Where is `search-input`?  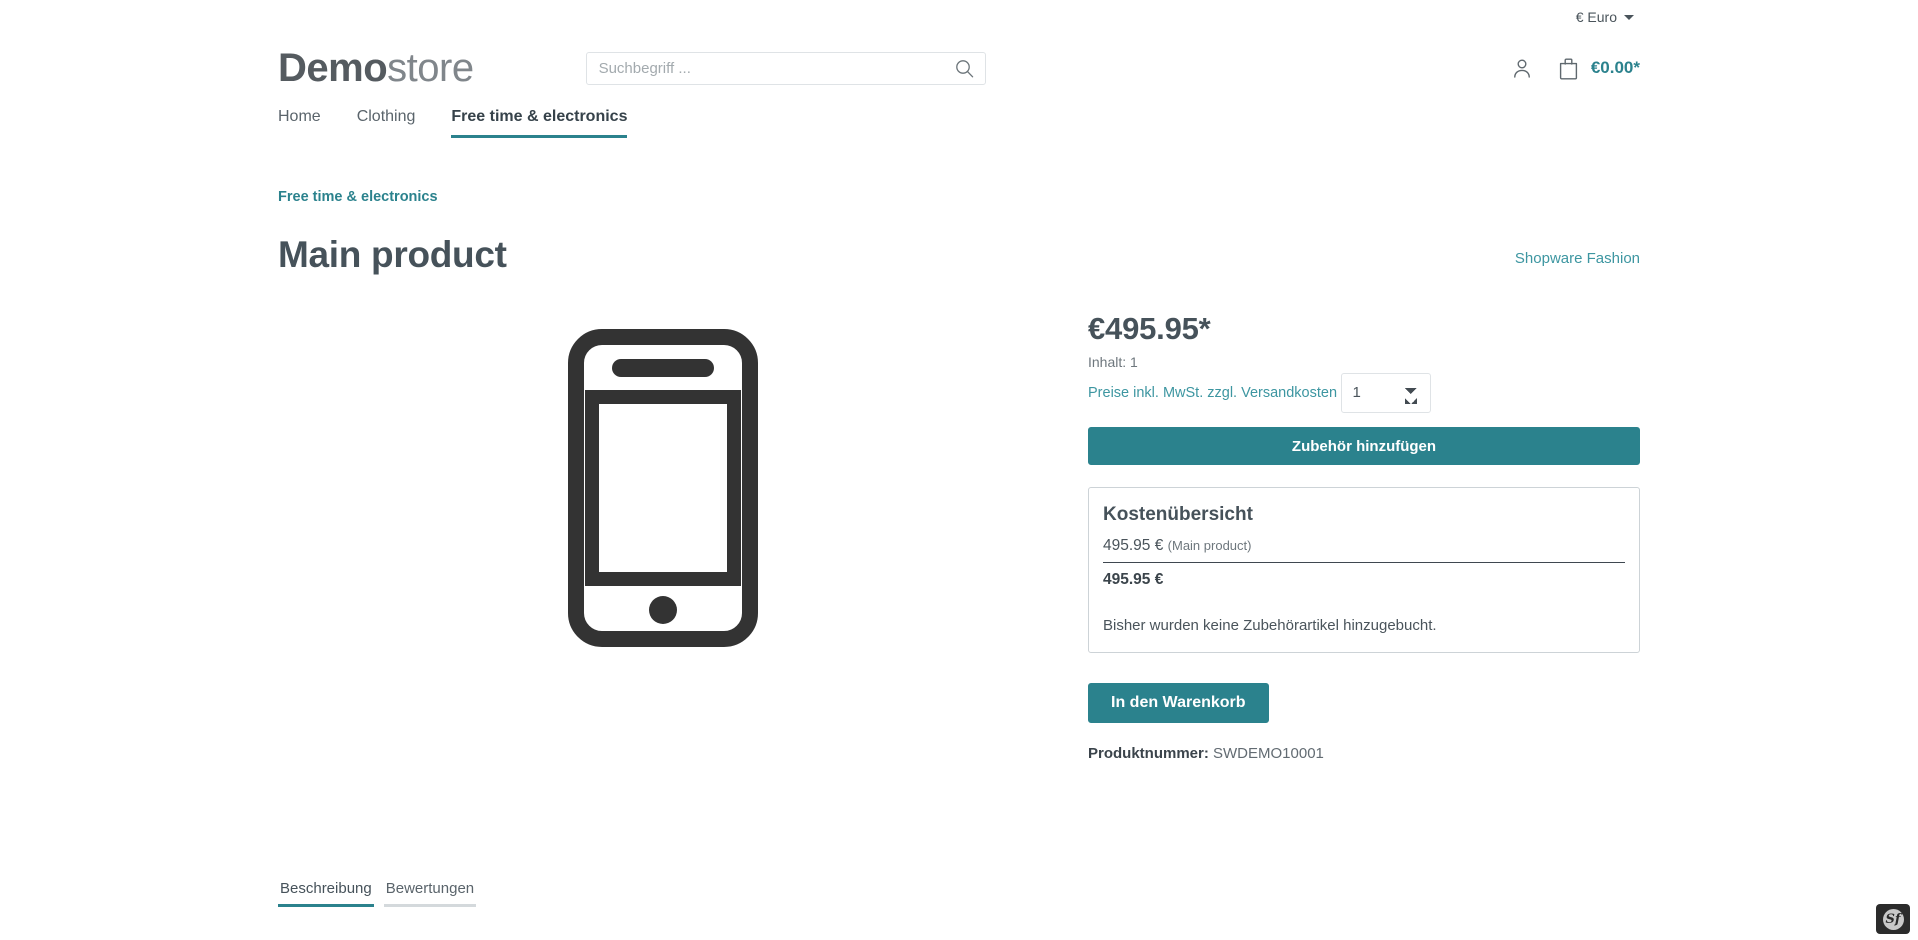
search-input is located at coordinates (785, 68).